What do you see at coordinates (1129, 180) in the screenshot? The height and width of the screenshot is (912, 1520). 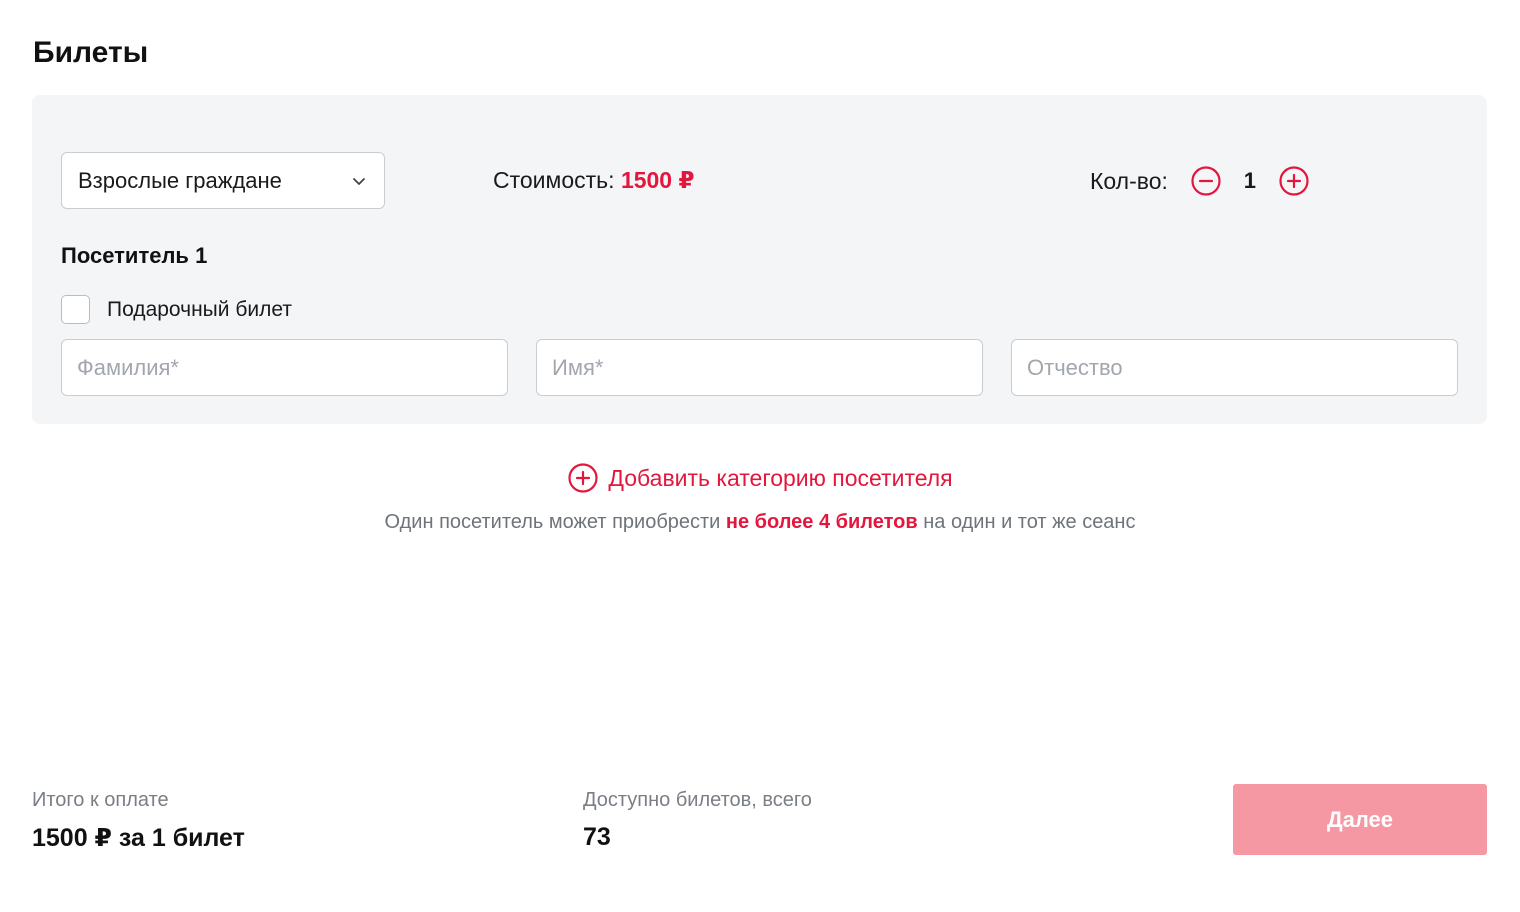 I see `quantity-label: Кол-во:` at bounding box center [1129, 180].